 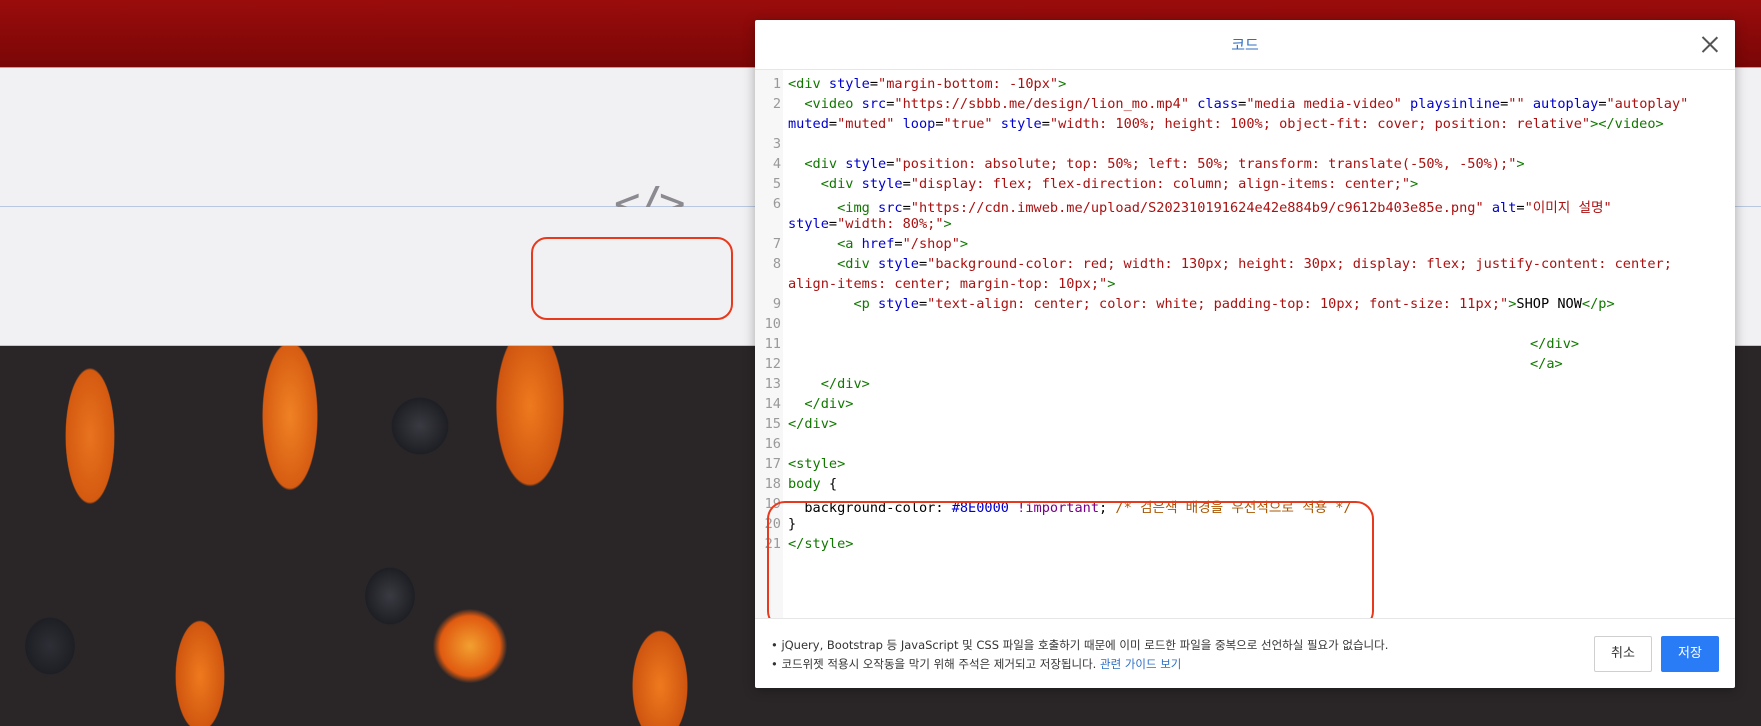 I want to click on dialog-header: 코드, so click(x=1245, y=45).